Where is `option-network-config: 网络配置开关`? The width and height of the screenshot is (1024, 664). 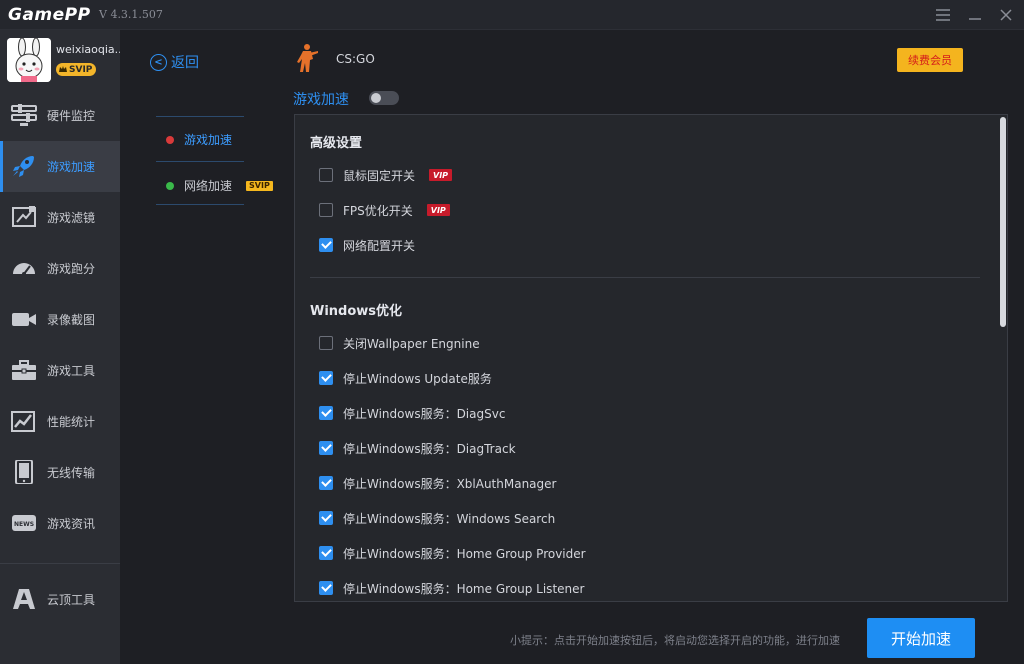
option-network-config: 网络配置开关 is located at coordinates (367, 245).